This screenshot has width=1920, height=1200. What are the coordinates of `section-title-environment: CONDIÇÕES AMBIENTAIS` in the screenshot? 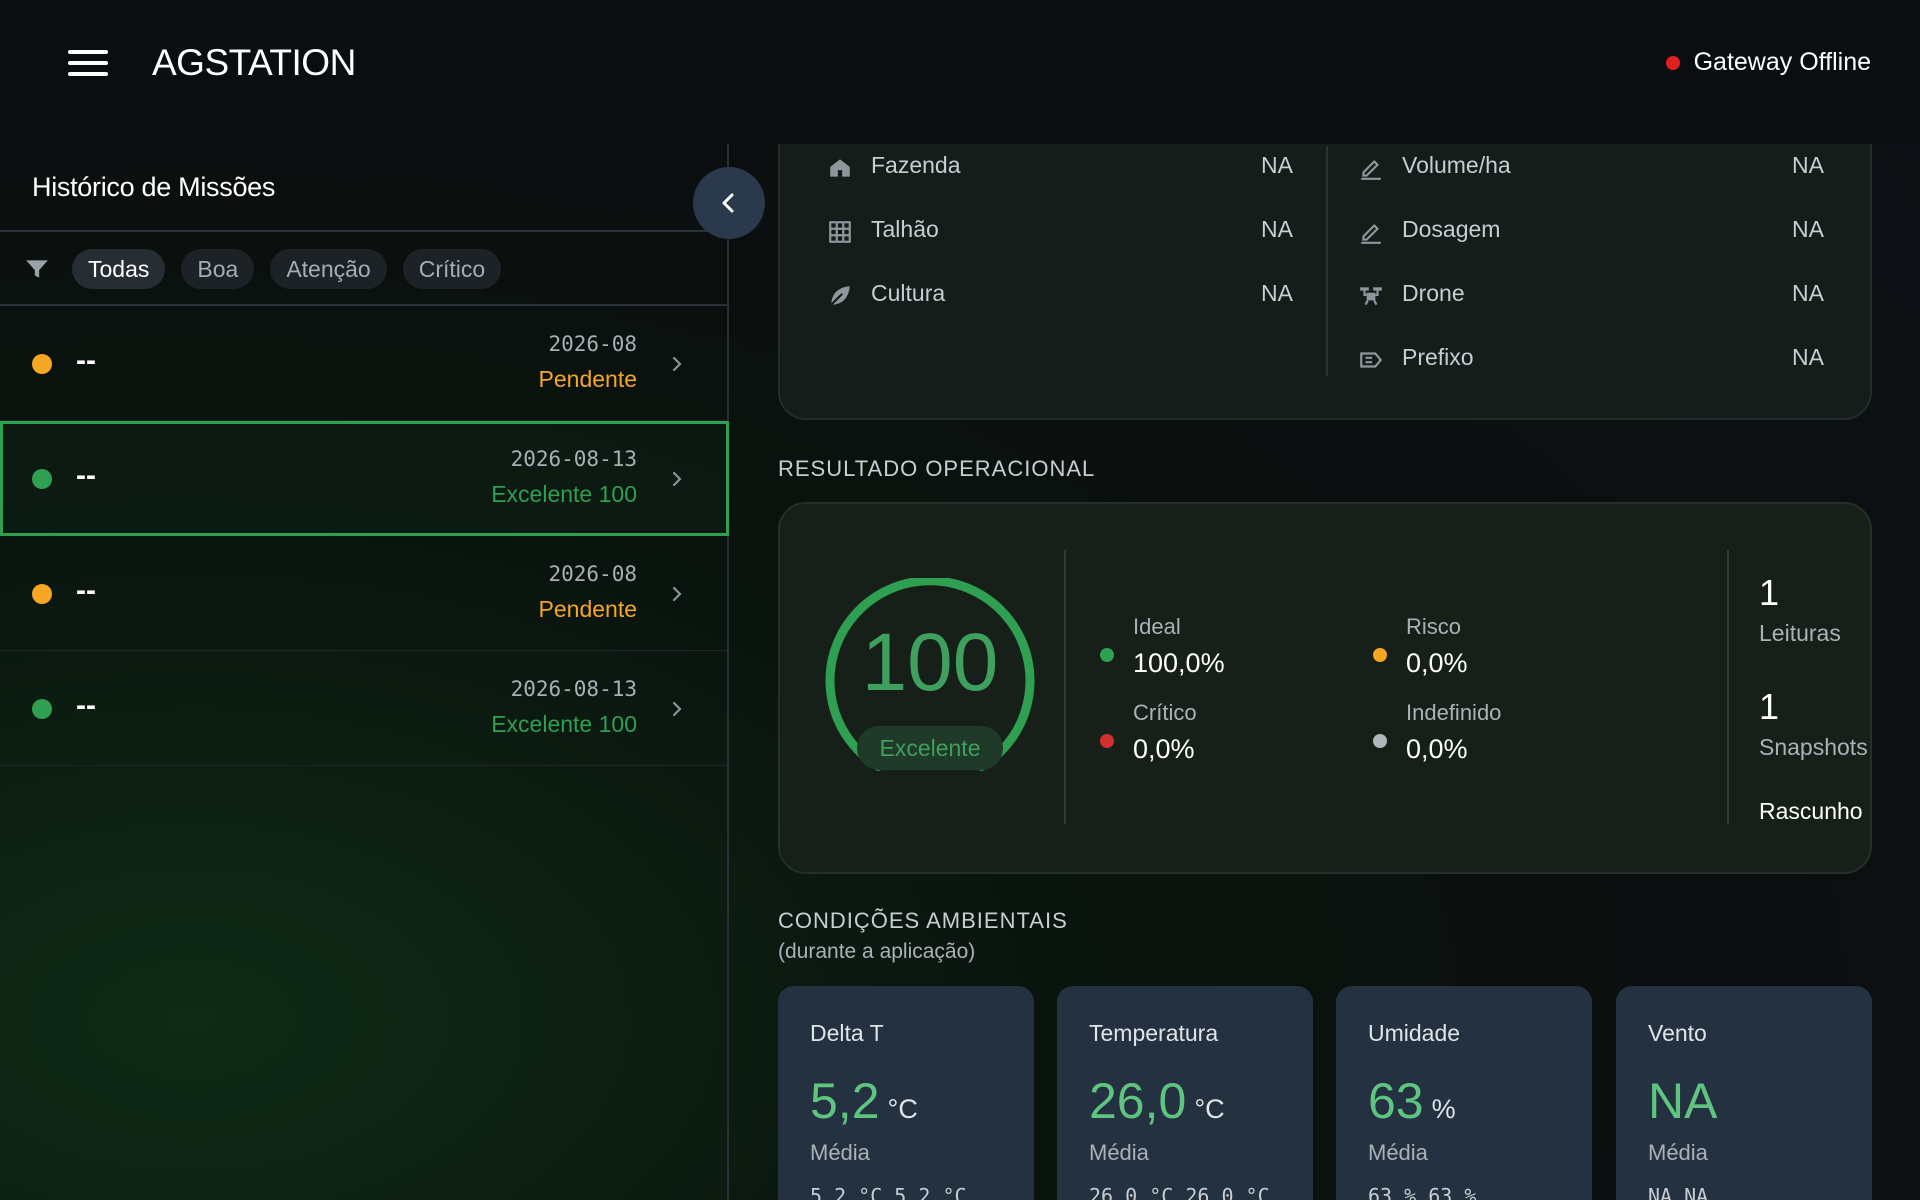 It's located at (923, 920).